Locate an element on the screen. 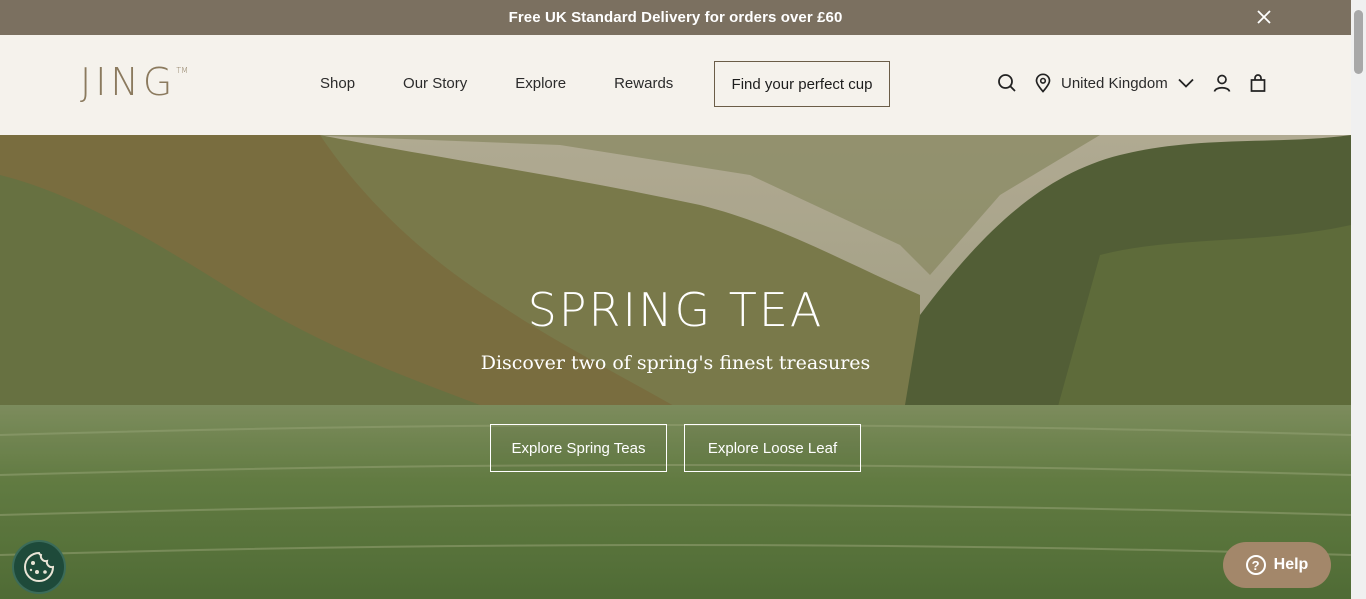 The height and width of the screenshot is (599, 1366). location-pin-icon is located at coordinates (1043, 83).